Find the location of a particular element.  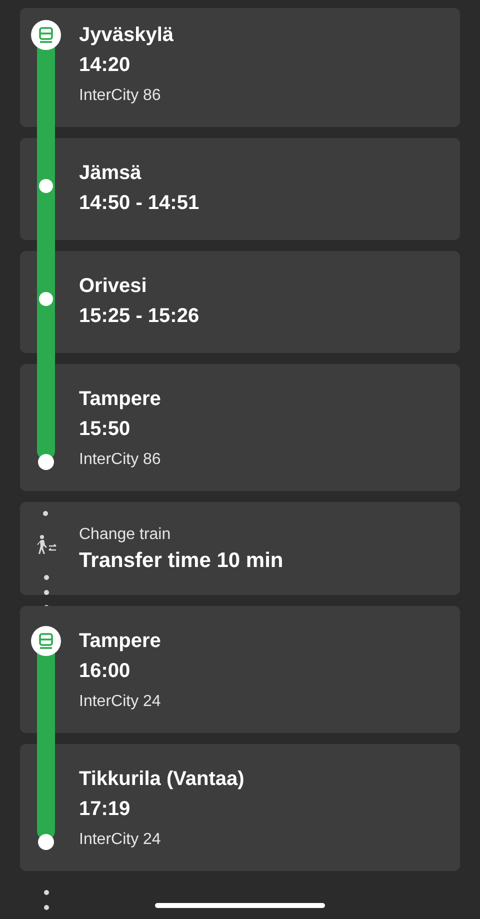

station-name: Tikkurila (Vantaa) is located at coordinates (162, 779).